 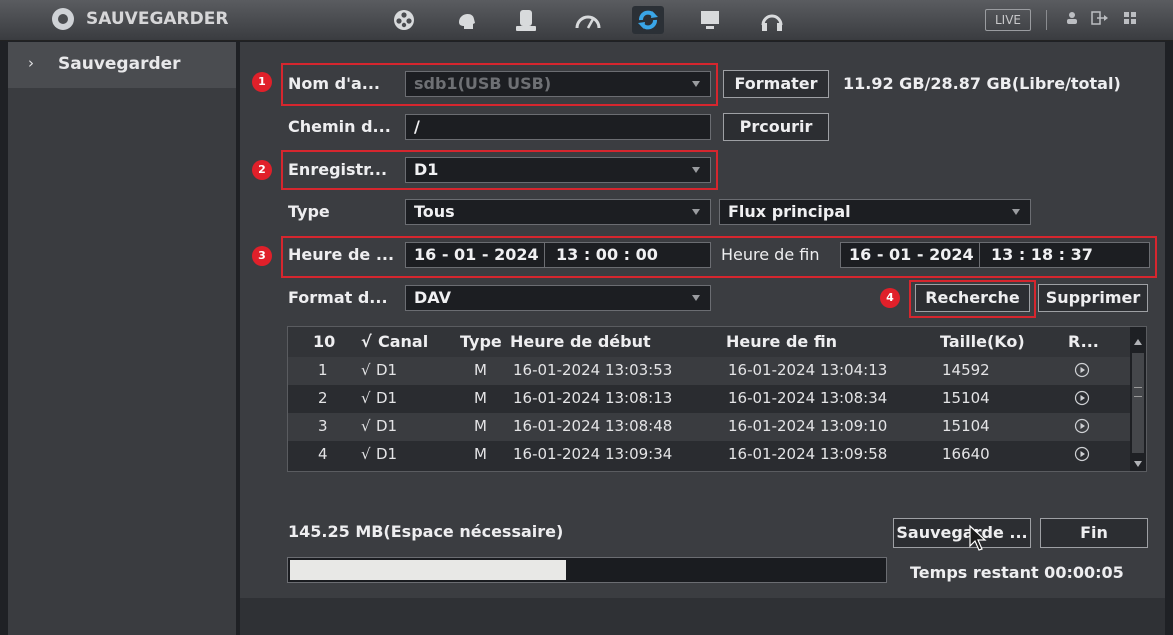 What do you see at coordinates (782, 341) in the screenshot?
I see `col-header-end: Heure de fin` at bounding box center [782, 341].